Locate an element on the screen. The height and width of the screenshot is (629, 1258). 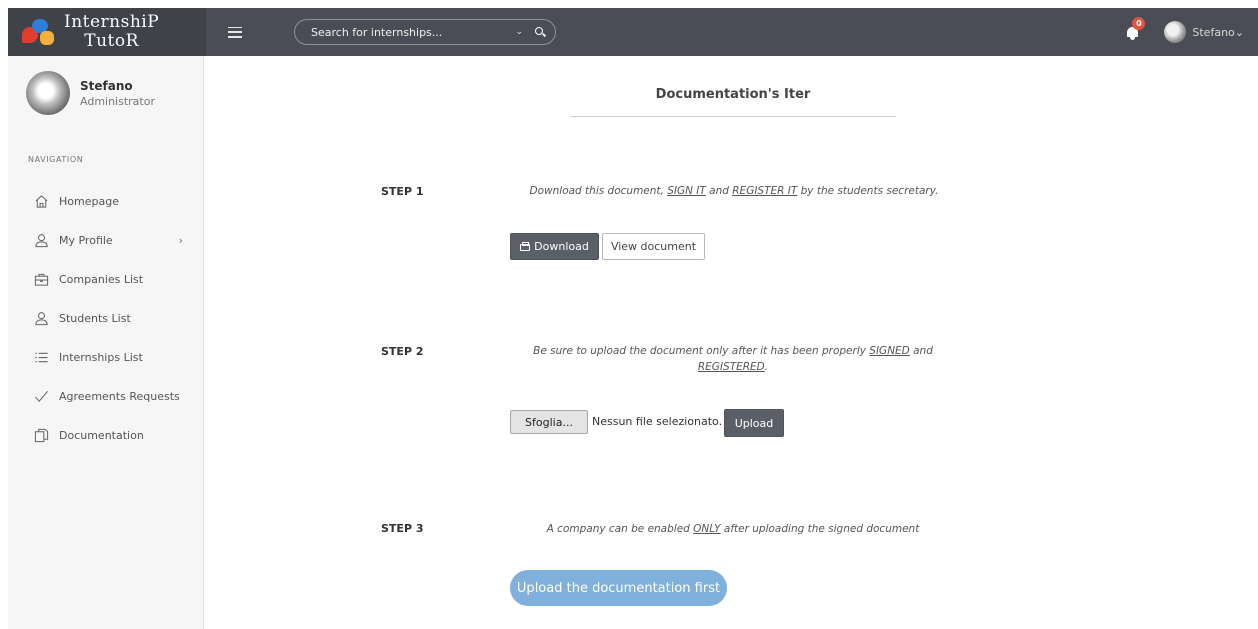
brand-line-2: TutoR is located at coordinates (111, 41).